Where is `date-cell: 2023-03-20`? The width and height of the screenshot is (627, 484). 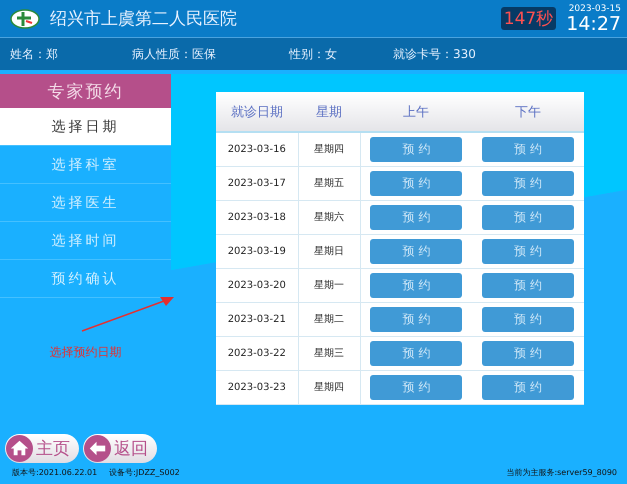
date-cell: 2023-03-20 is located at coordinates (257, 285).